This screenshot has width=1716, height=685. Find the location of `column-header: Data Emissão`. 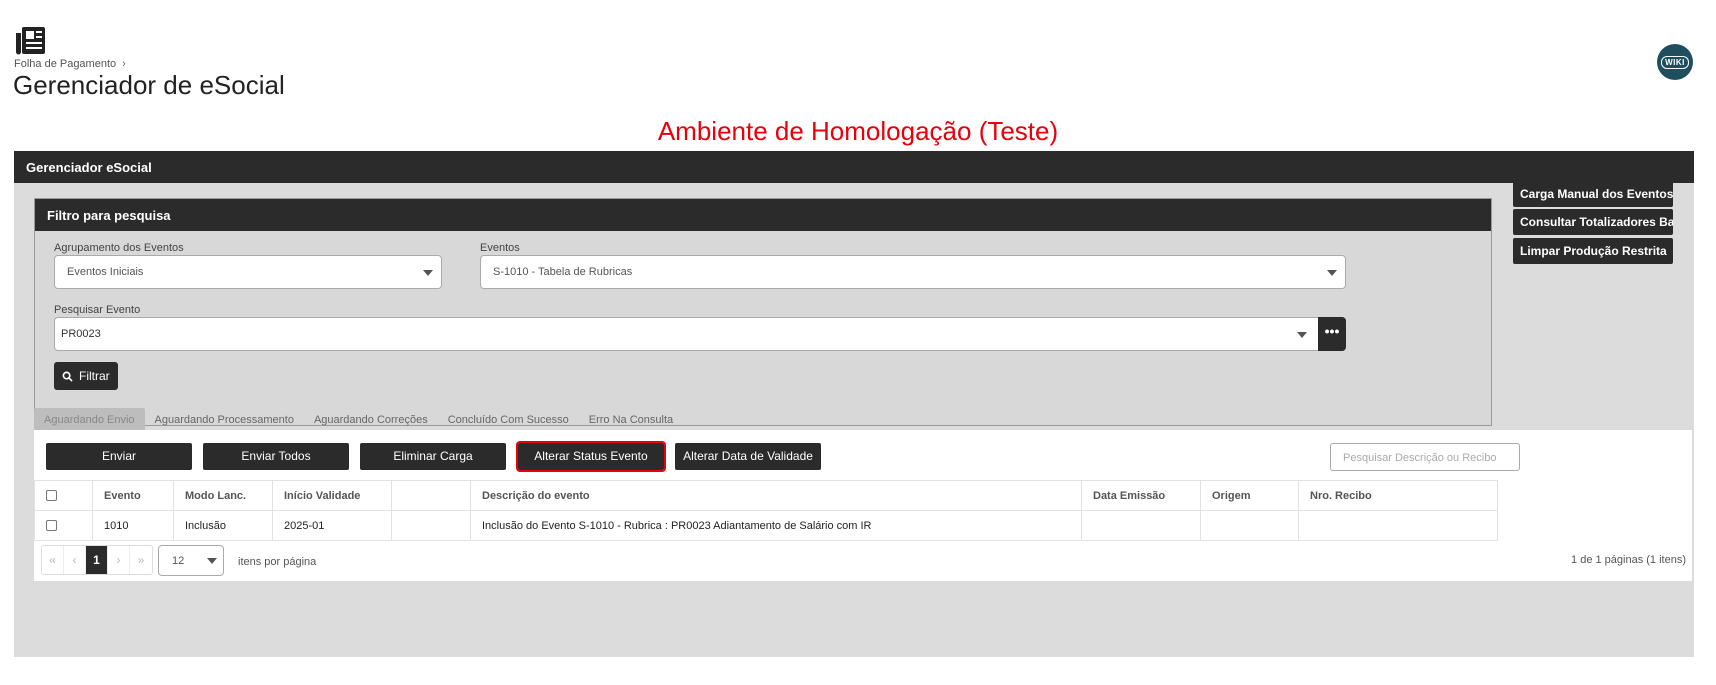

column-header: Data Emissão is located at coordinates (1141, 495).